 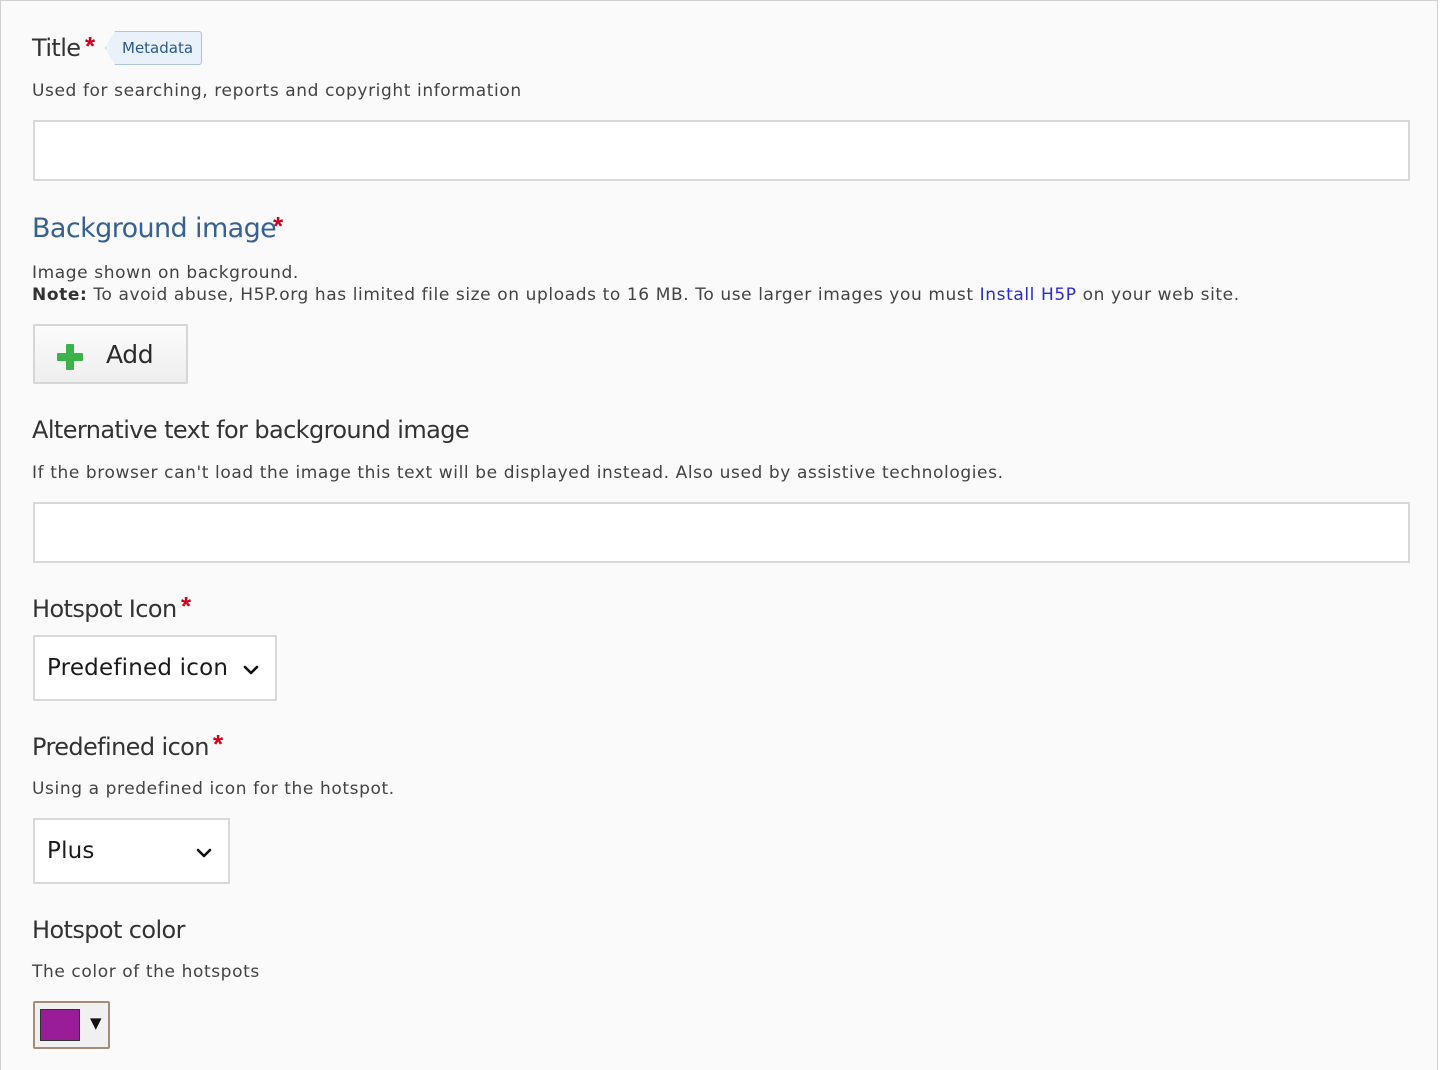 I want to click on note-label: Note:, so click(x=60, y=295).